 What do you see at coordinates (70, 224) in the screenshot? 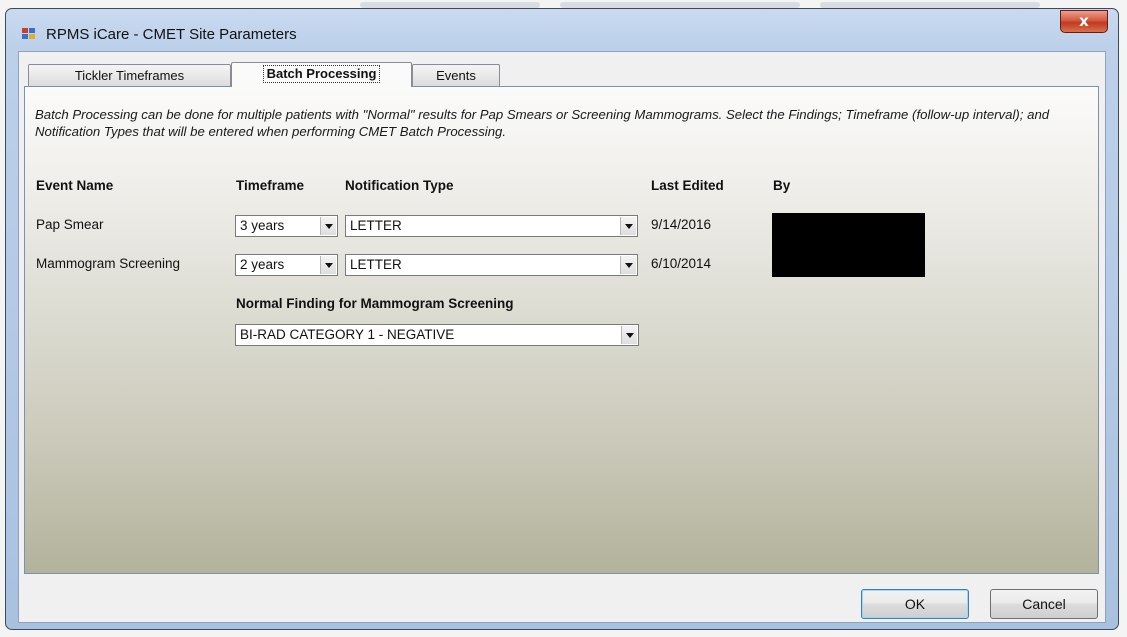
I see `event-name-pap-smear: Pap Smear` at bounding box center [70, 224].